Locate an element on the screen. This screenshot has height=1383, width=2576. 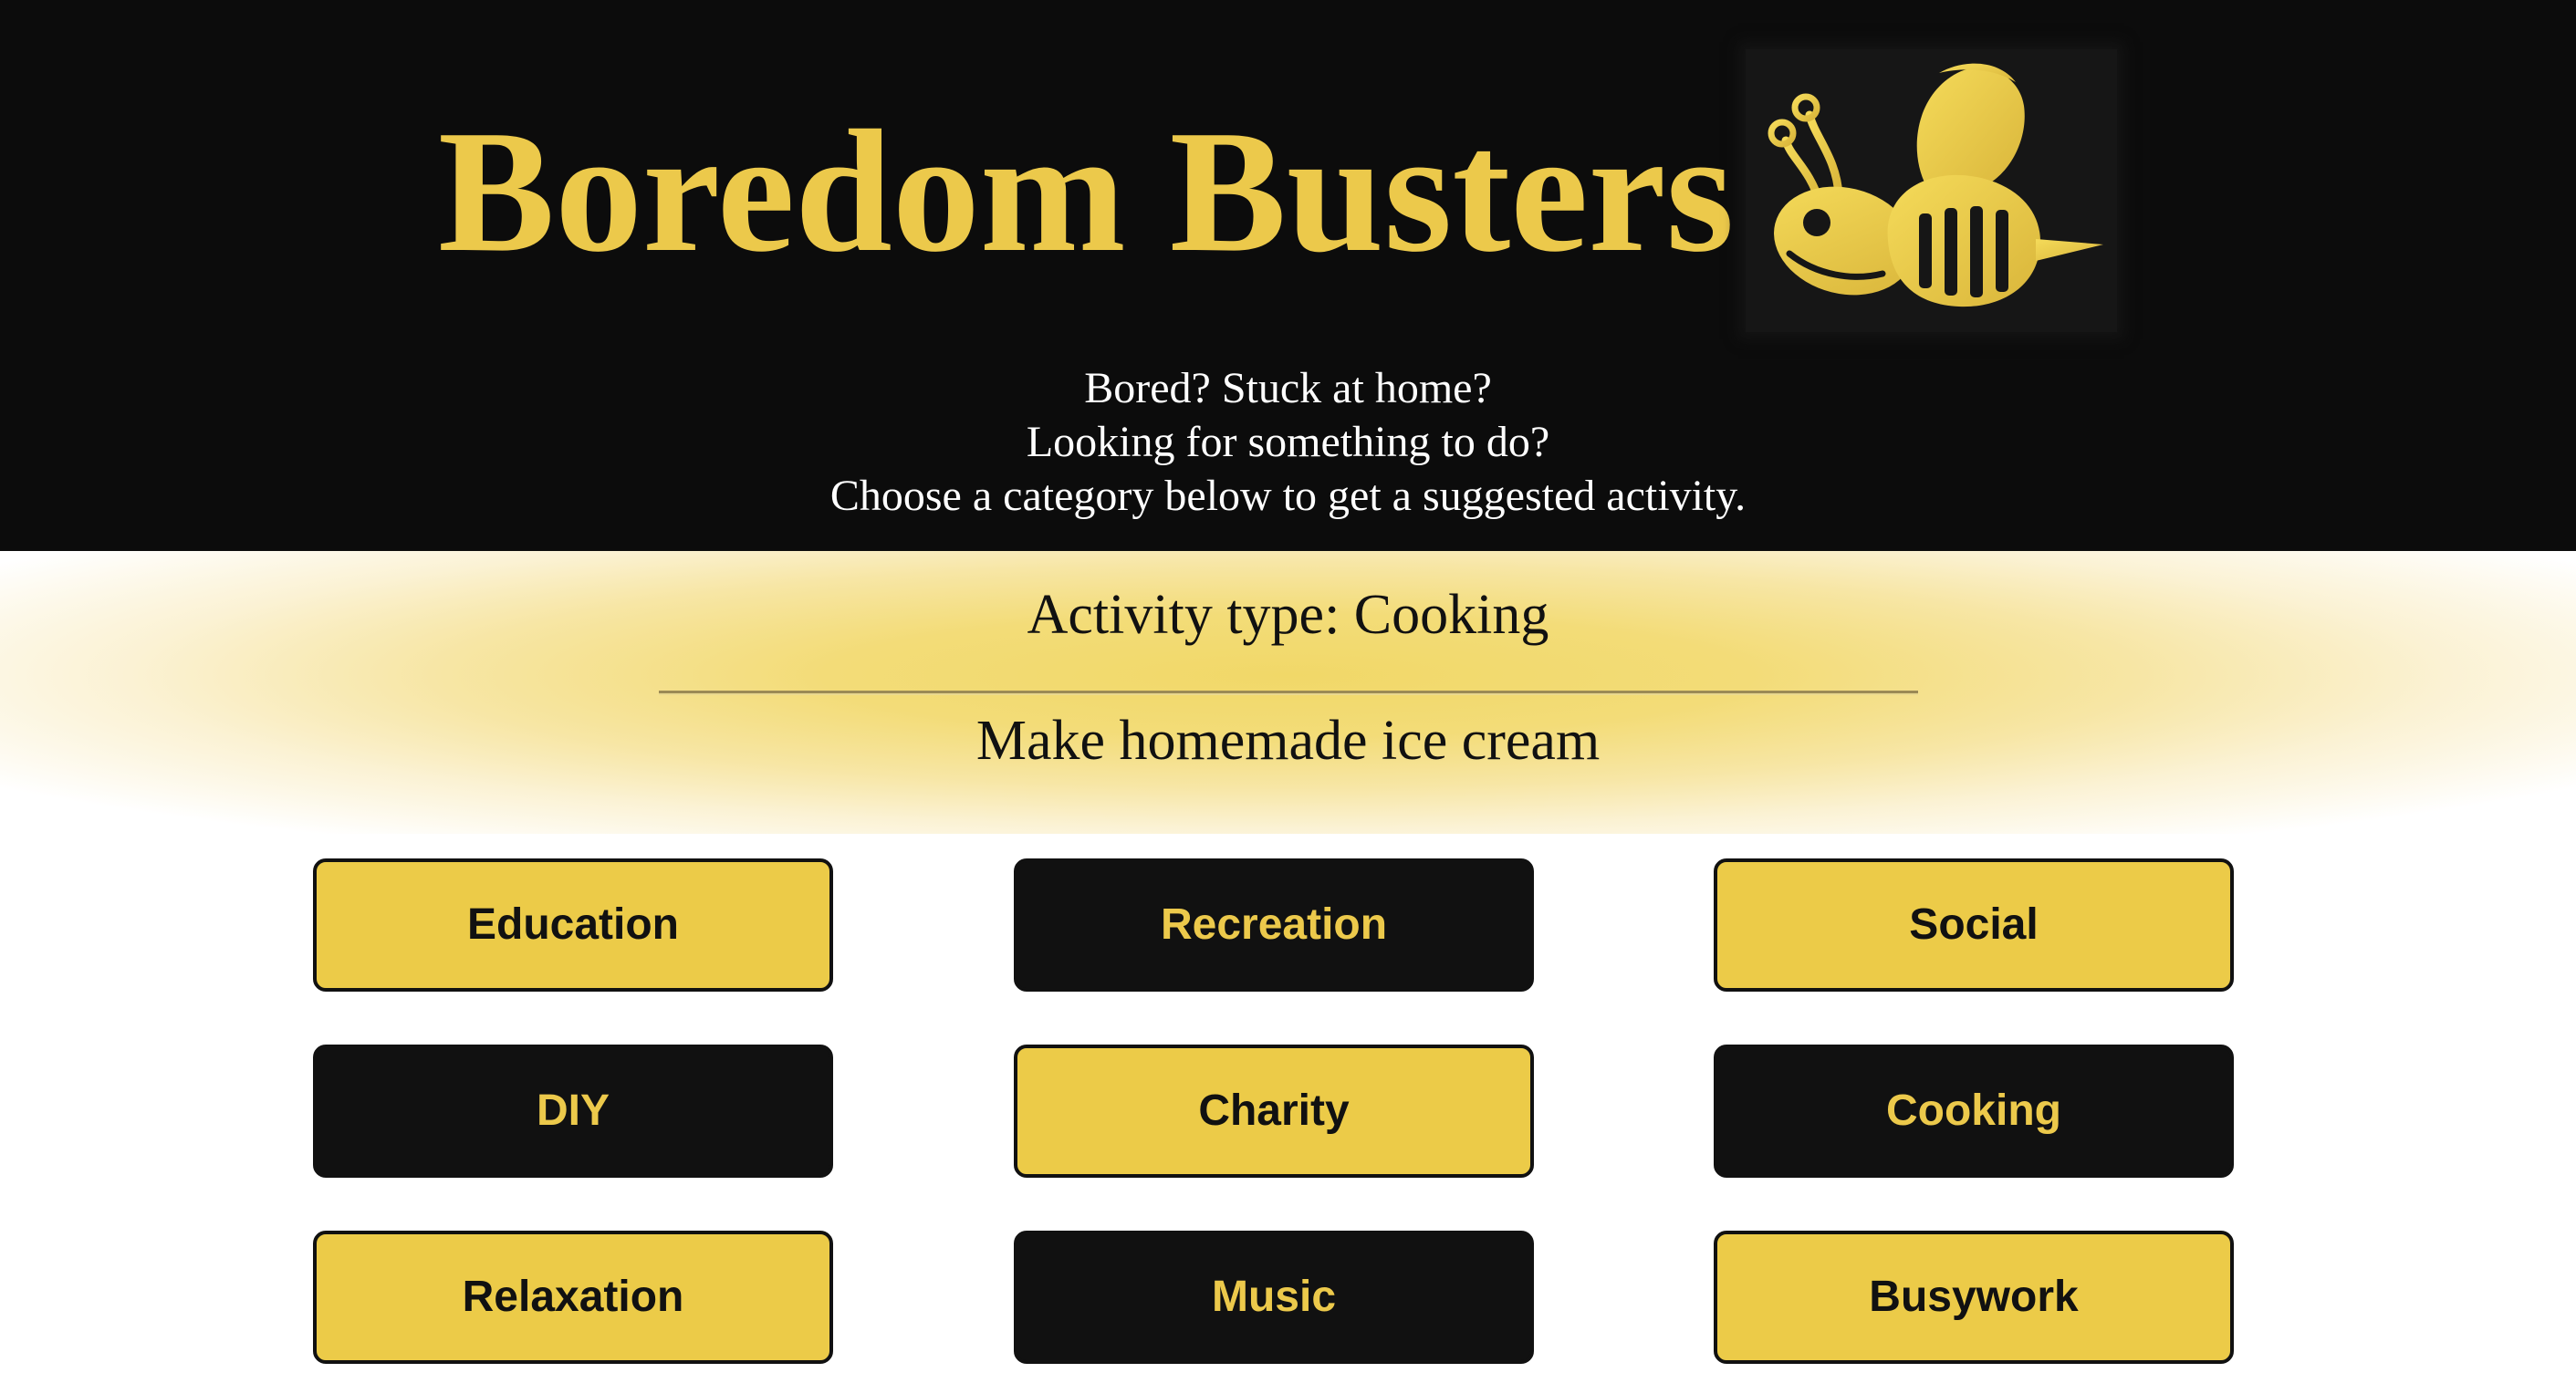
activity-type-label: Activity type: Cooking is located at coordinates (1288, 615).